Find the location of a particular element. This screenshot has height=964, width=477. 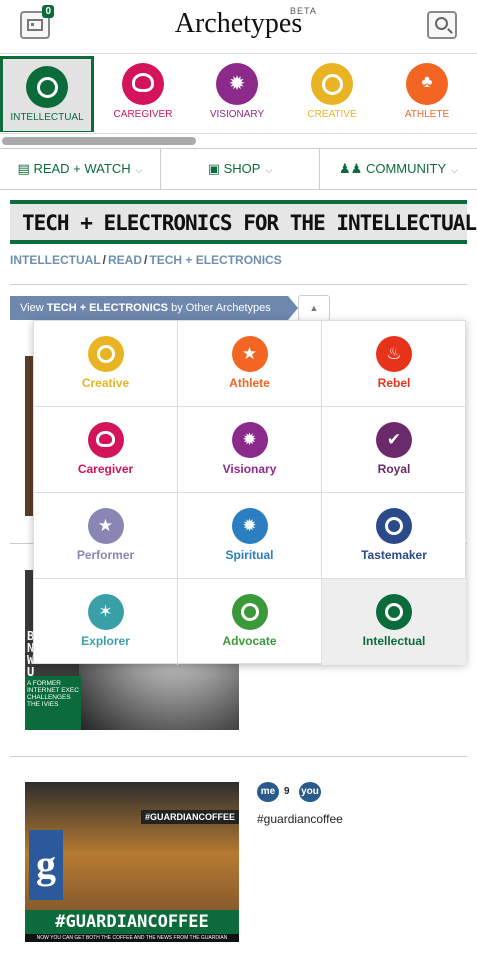

dropdown-archetype-performer: ★ Performer is located at coordinates (106, 536).